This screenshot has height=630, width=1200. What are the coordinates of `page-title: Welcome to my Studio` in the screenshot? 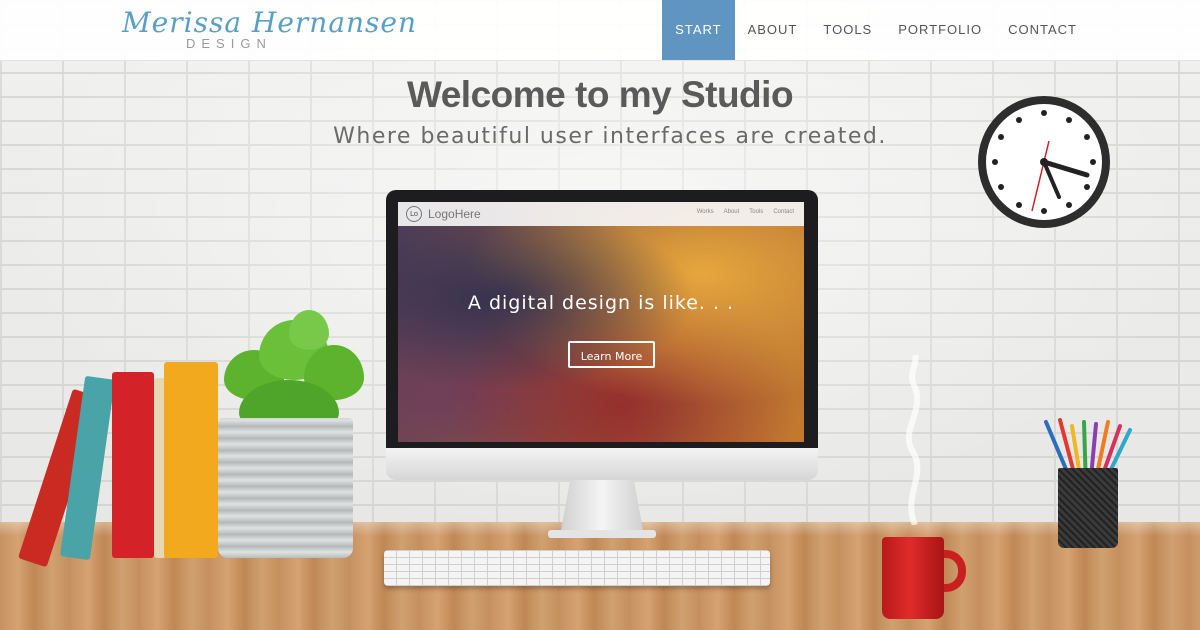 It's located at (600, 94).